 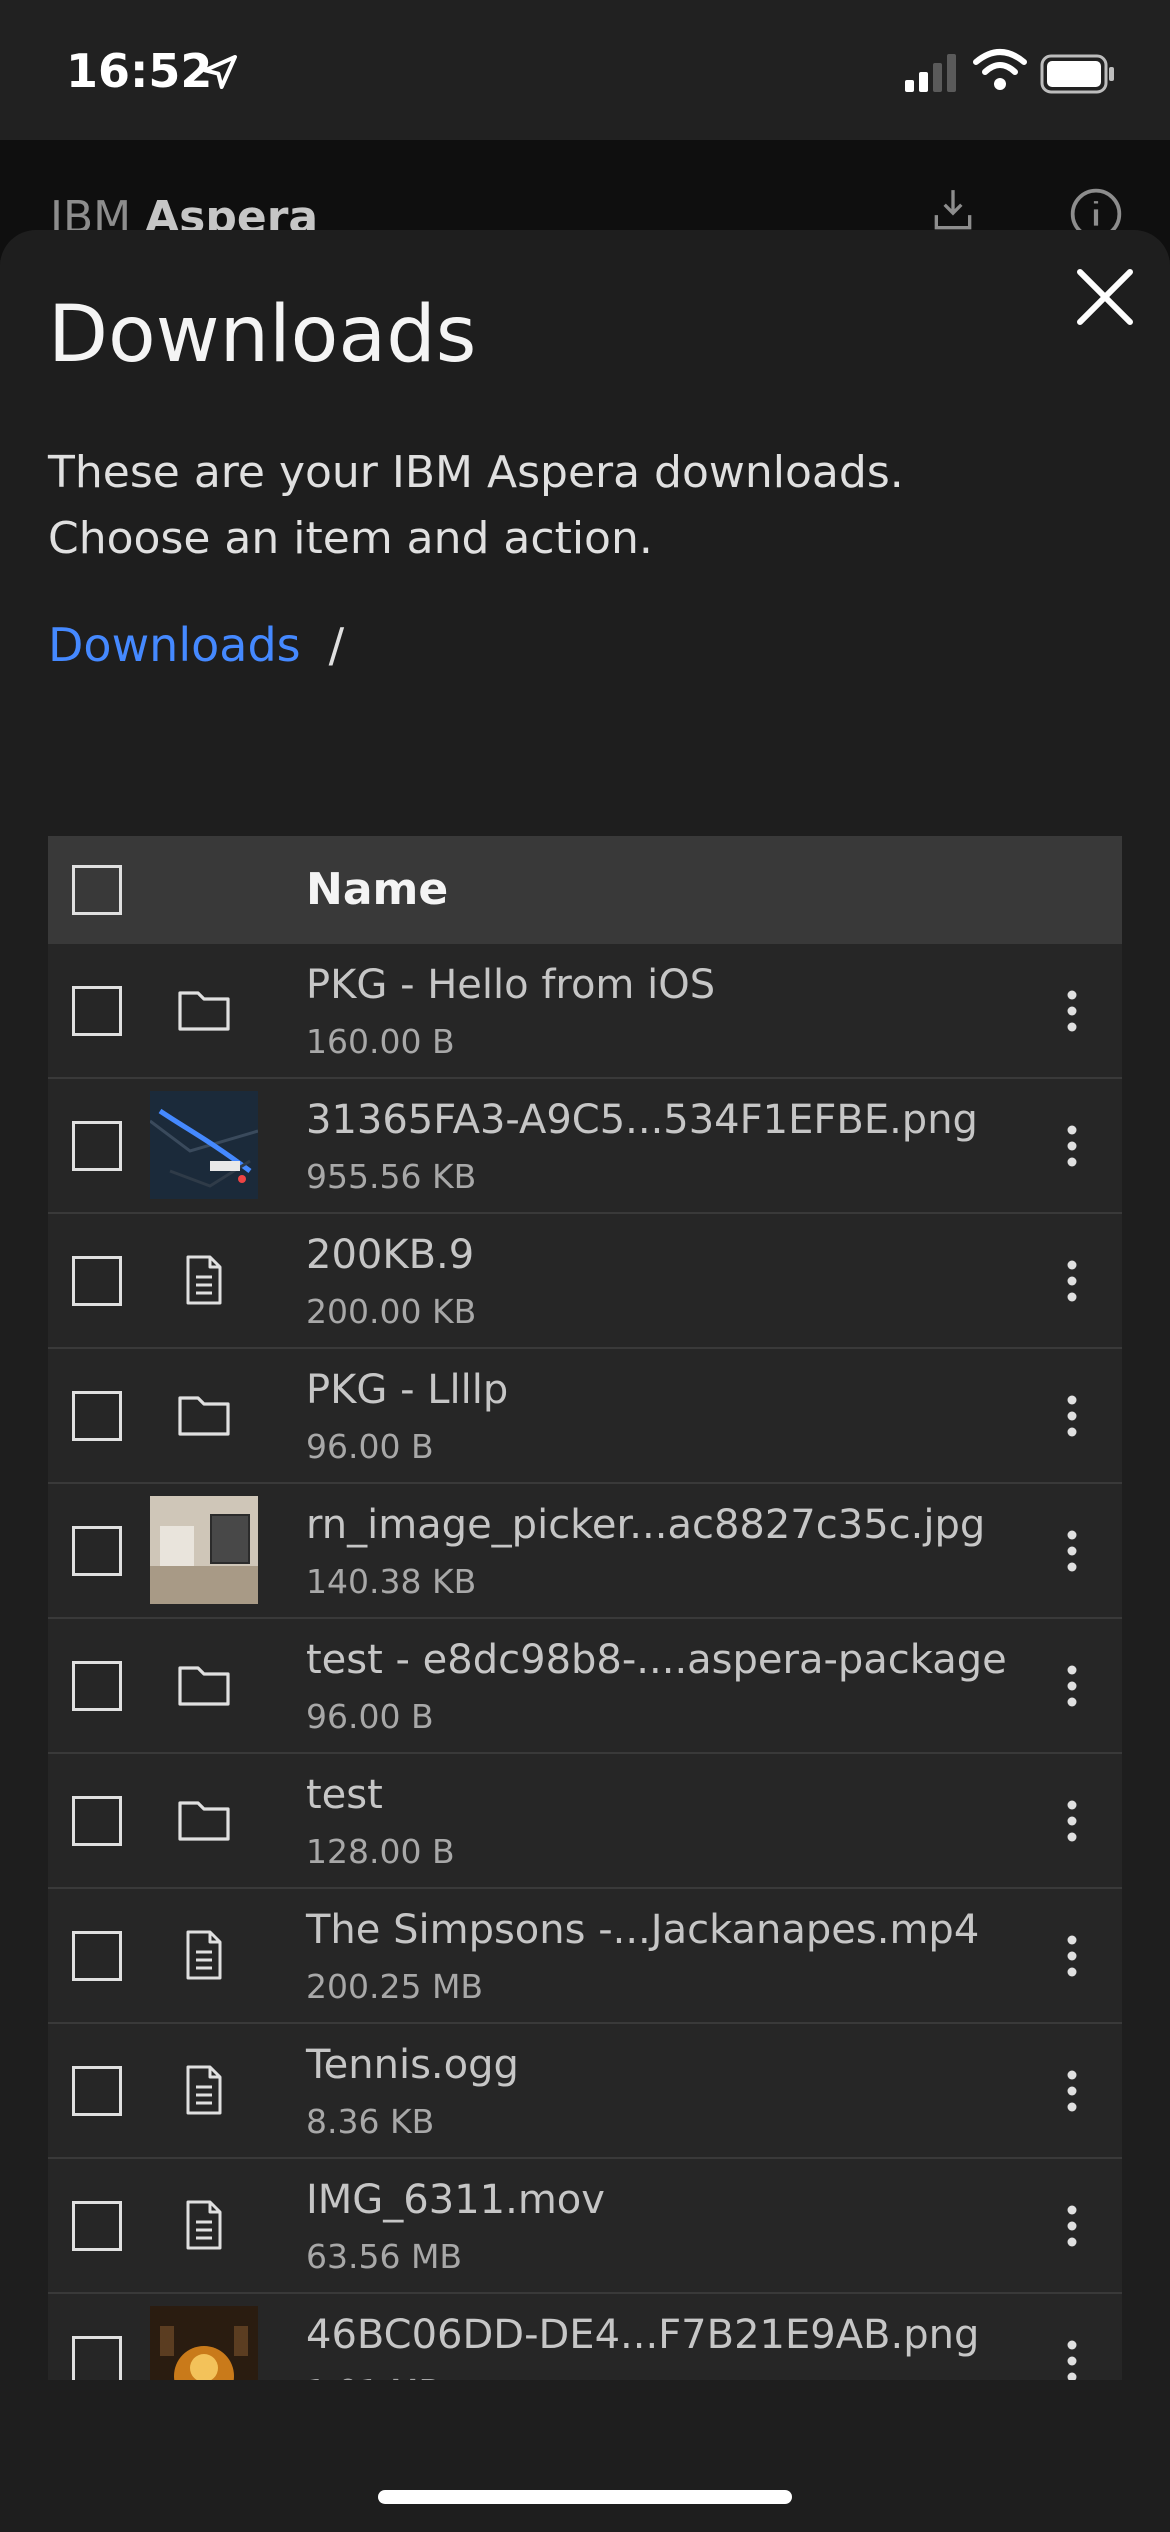 I want to click on name-column-header: Name, so click(x=377, y=889).